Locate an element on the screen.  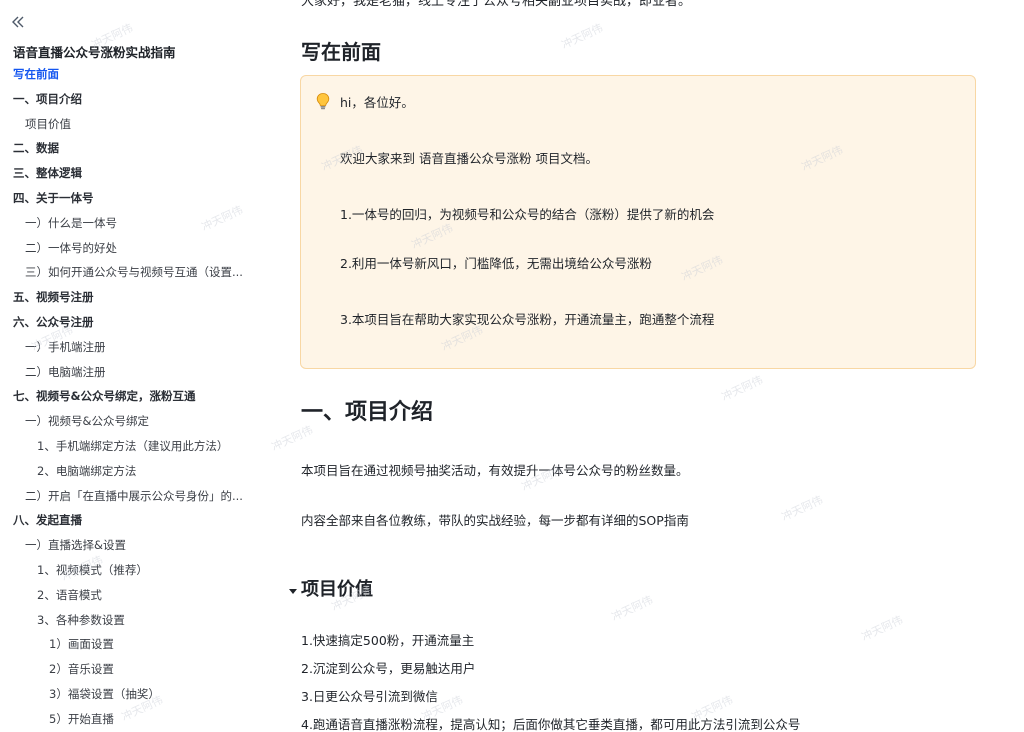
heading-project-intro: 一、项目介绍 is located at coordinates (367, 412).